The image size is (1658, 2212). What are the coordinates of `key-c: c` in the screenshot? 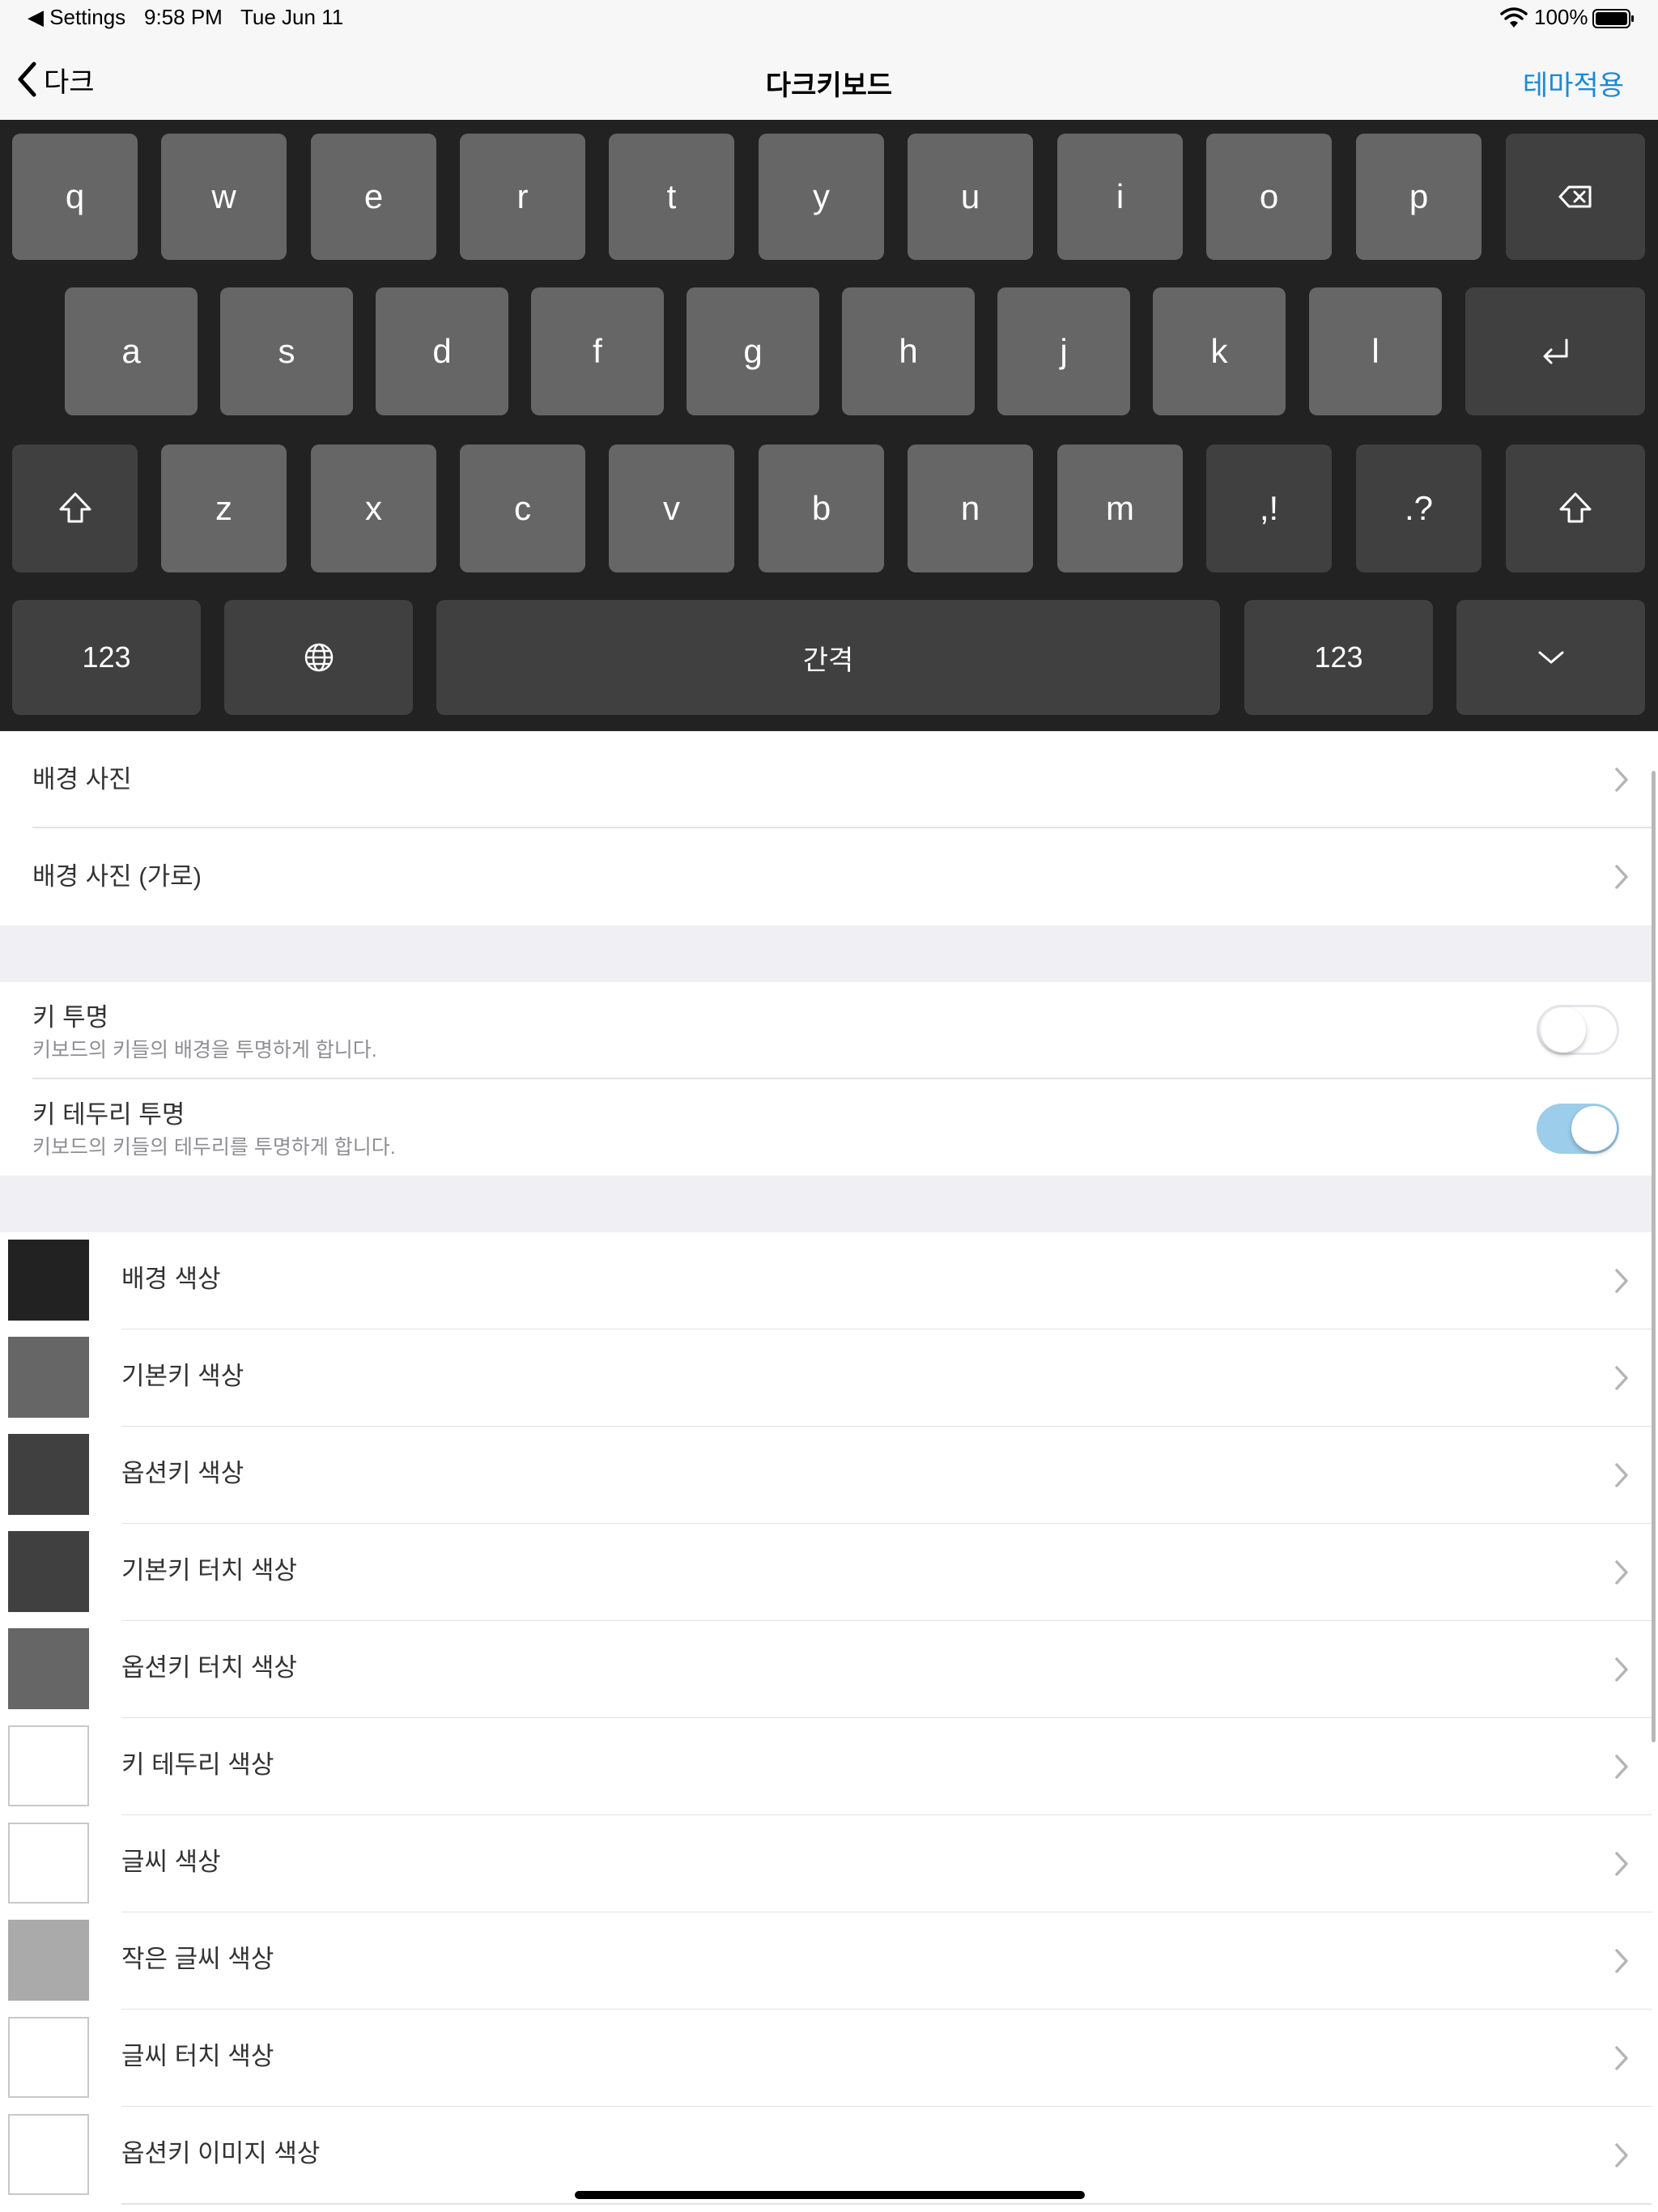 It's located at (522, 509).